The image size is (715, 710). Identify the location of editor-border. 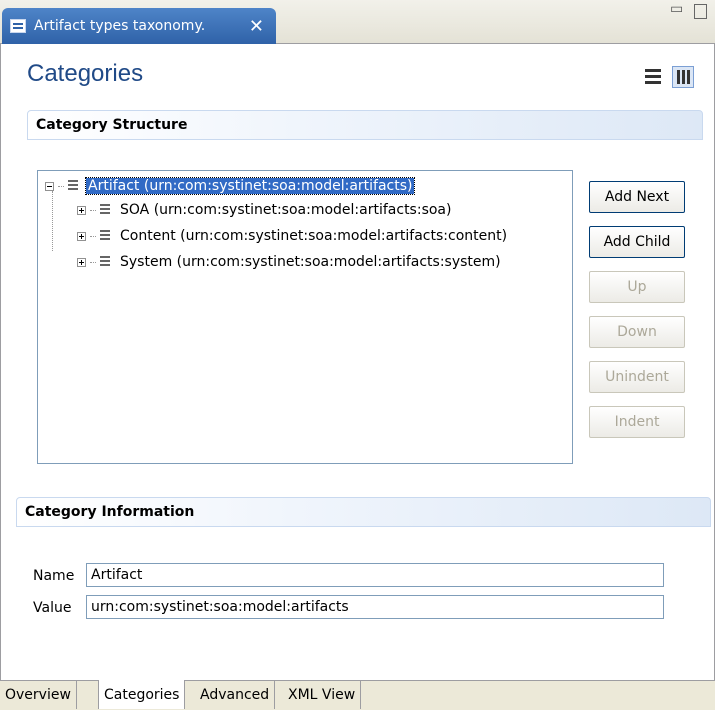
(0, 361).